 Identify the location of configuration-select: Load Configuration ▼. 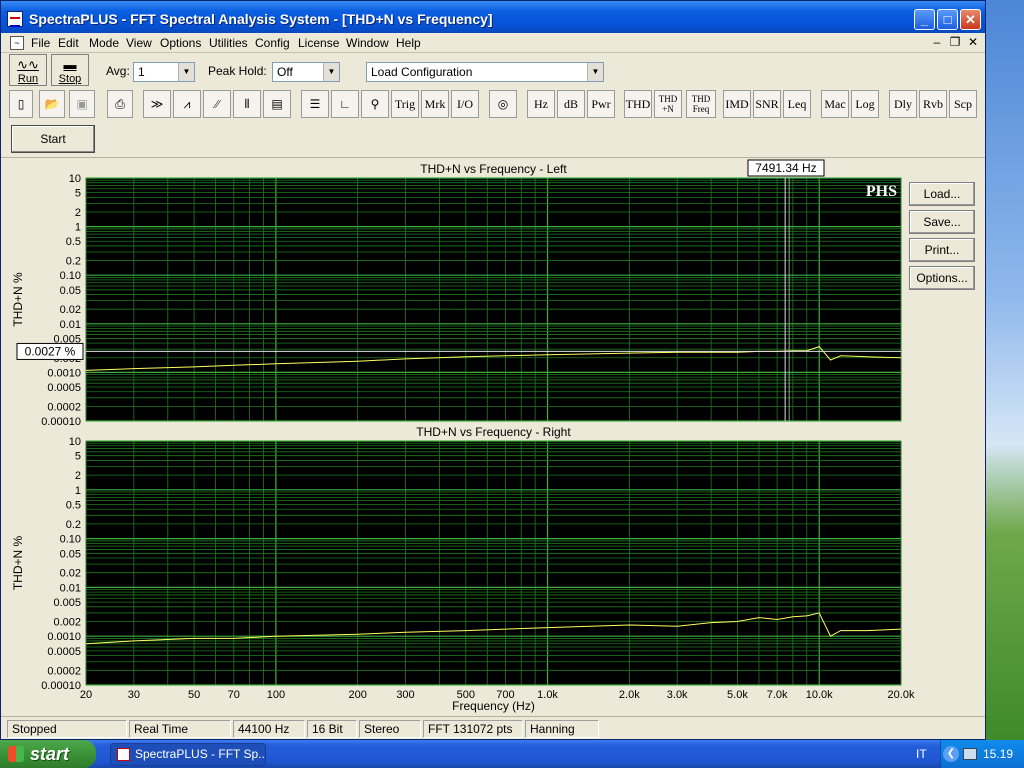
(485, 72).